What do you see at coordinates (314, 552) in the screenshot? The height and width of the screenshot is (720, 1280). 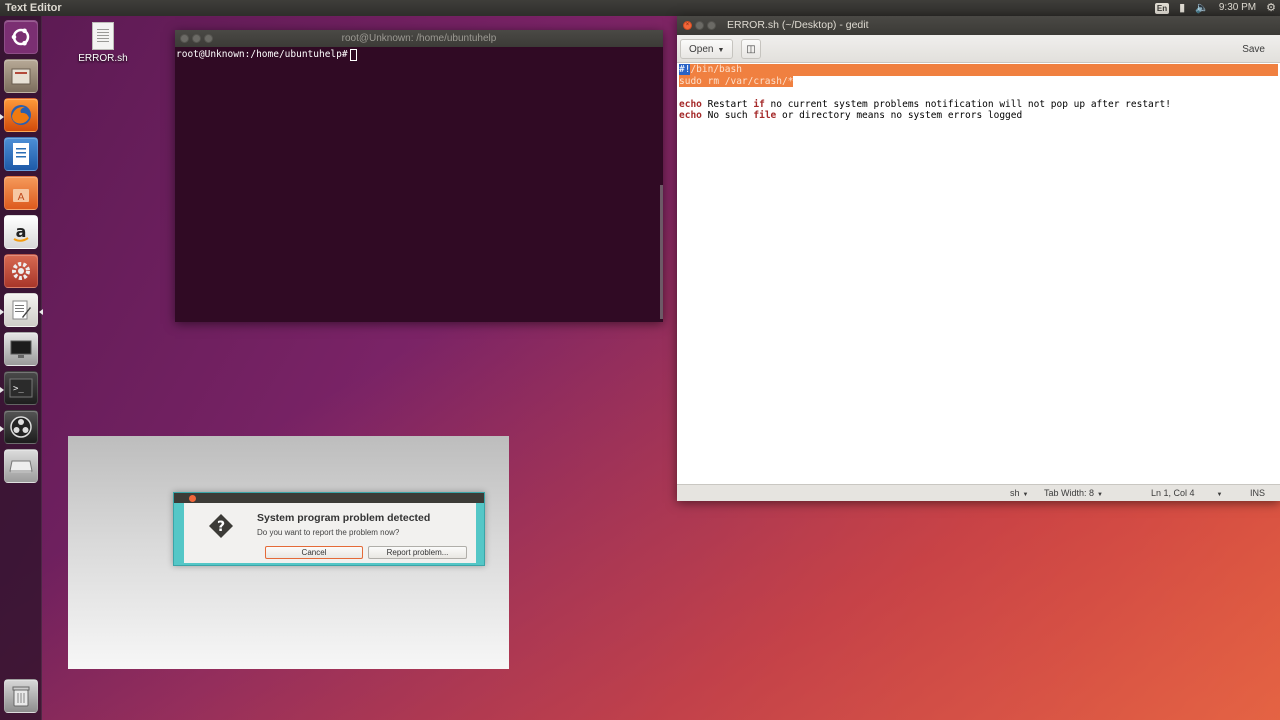 I see `cancel-button: Cancel` at bounding box center [314, 552].